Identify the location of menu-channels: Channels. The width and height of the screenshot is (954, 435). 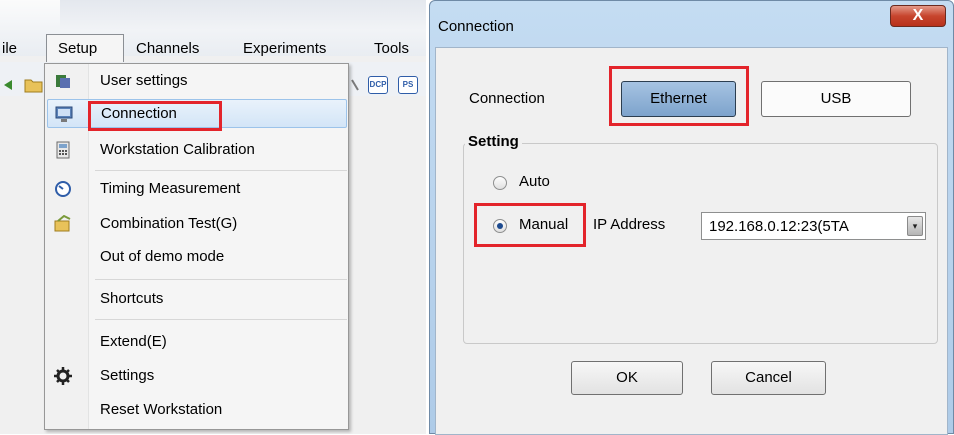
(167, 49).